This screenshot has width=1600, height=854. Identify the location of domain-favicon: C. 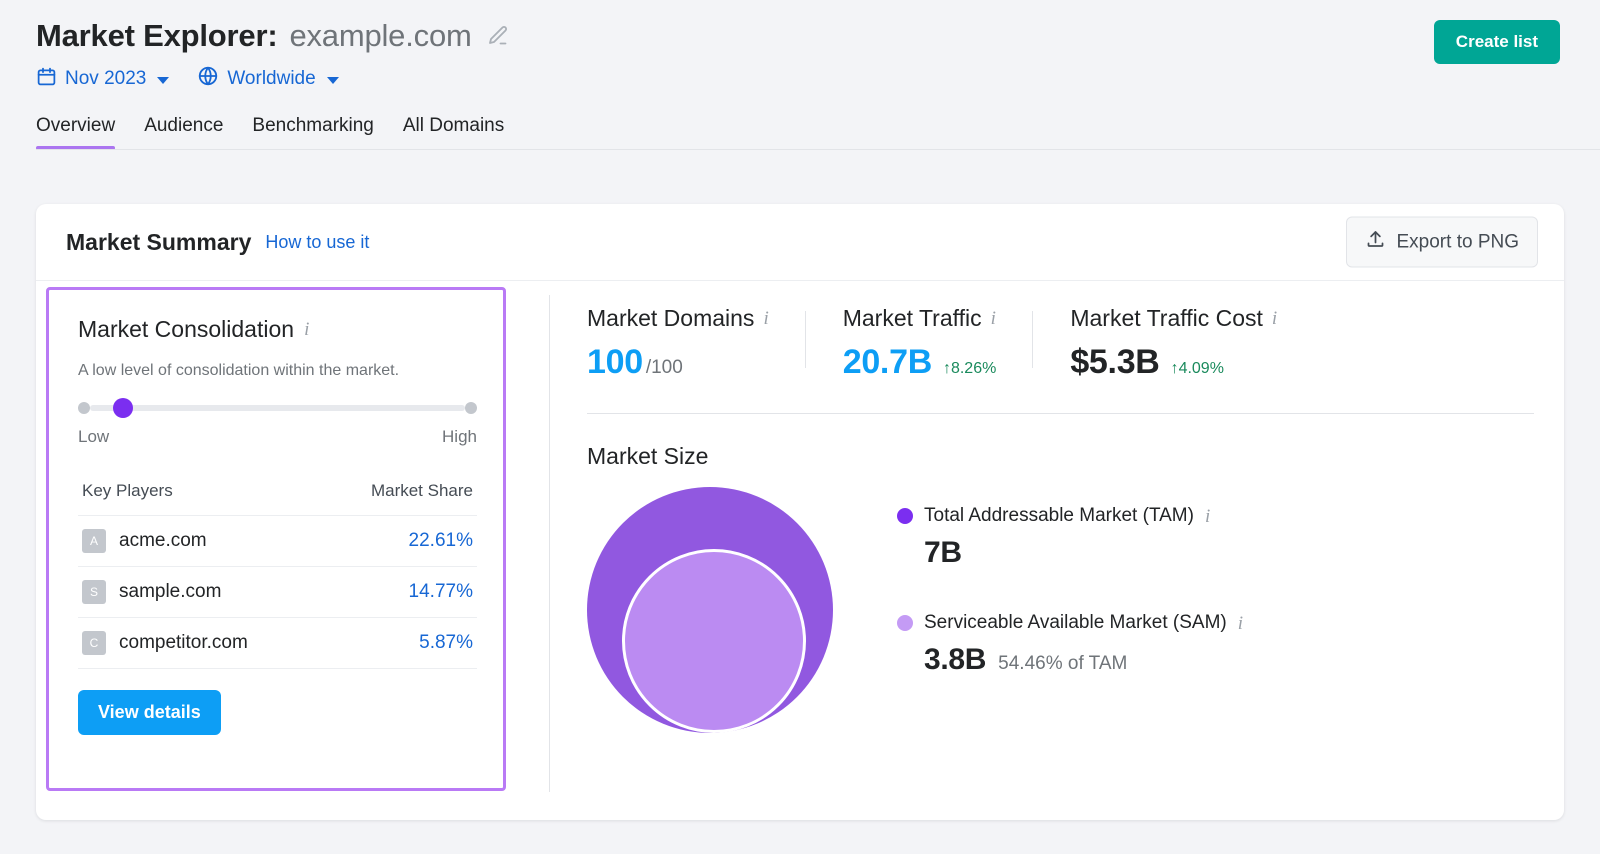
(94, 643).